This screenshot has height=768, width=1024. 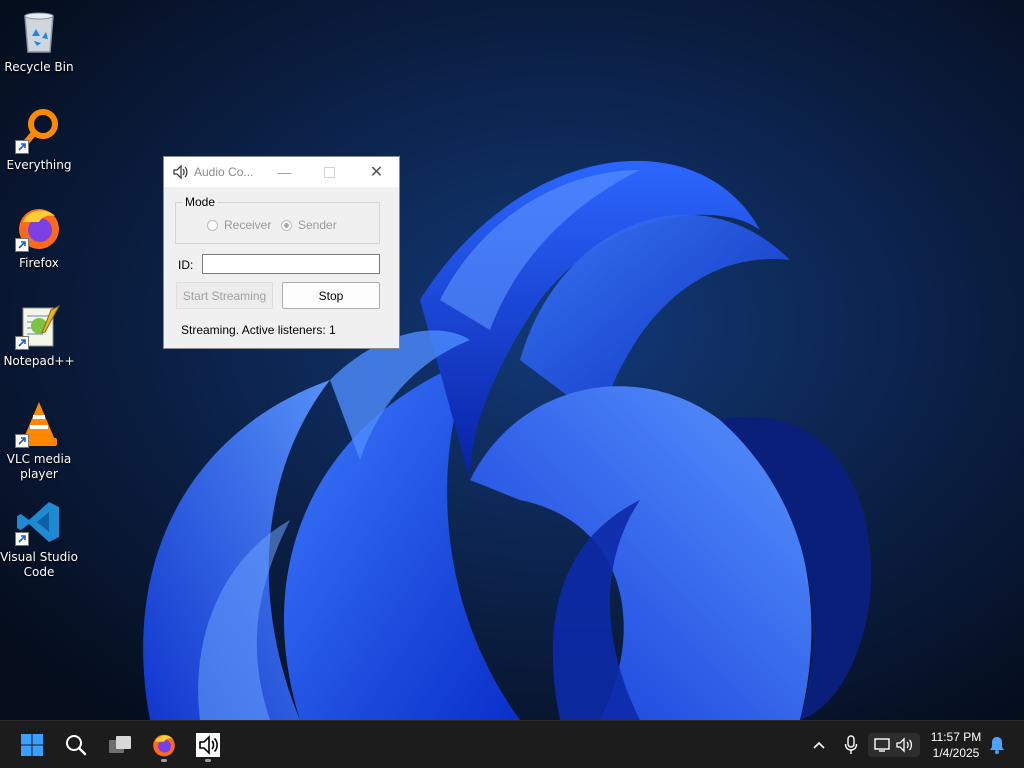 I want to click on minimize-button: —, so click(x=284, y=172).